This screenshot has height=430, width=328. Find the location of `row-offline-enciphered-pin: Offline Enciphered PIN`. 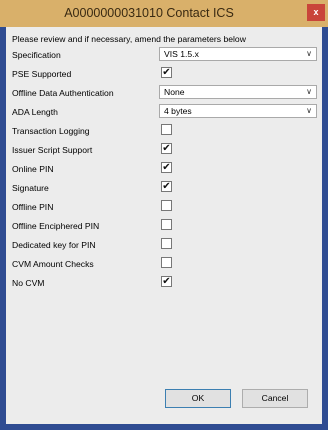

row-offline-enciphered-pin: Offline Enciphered PIN is located at coordinates (164, 226).